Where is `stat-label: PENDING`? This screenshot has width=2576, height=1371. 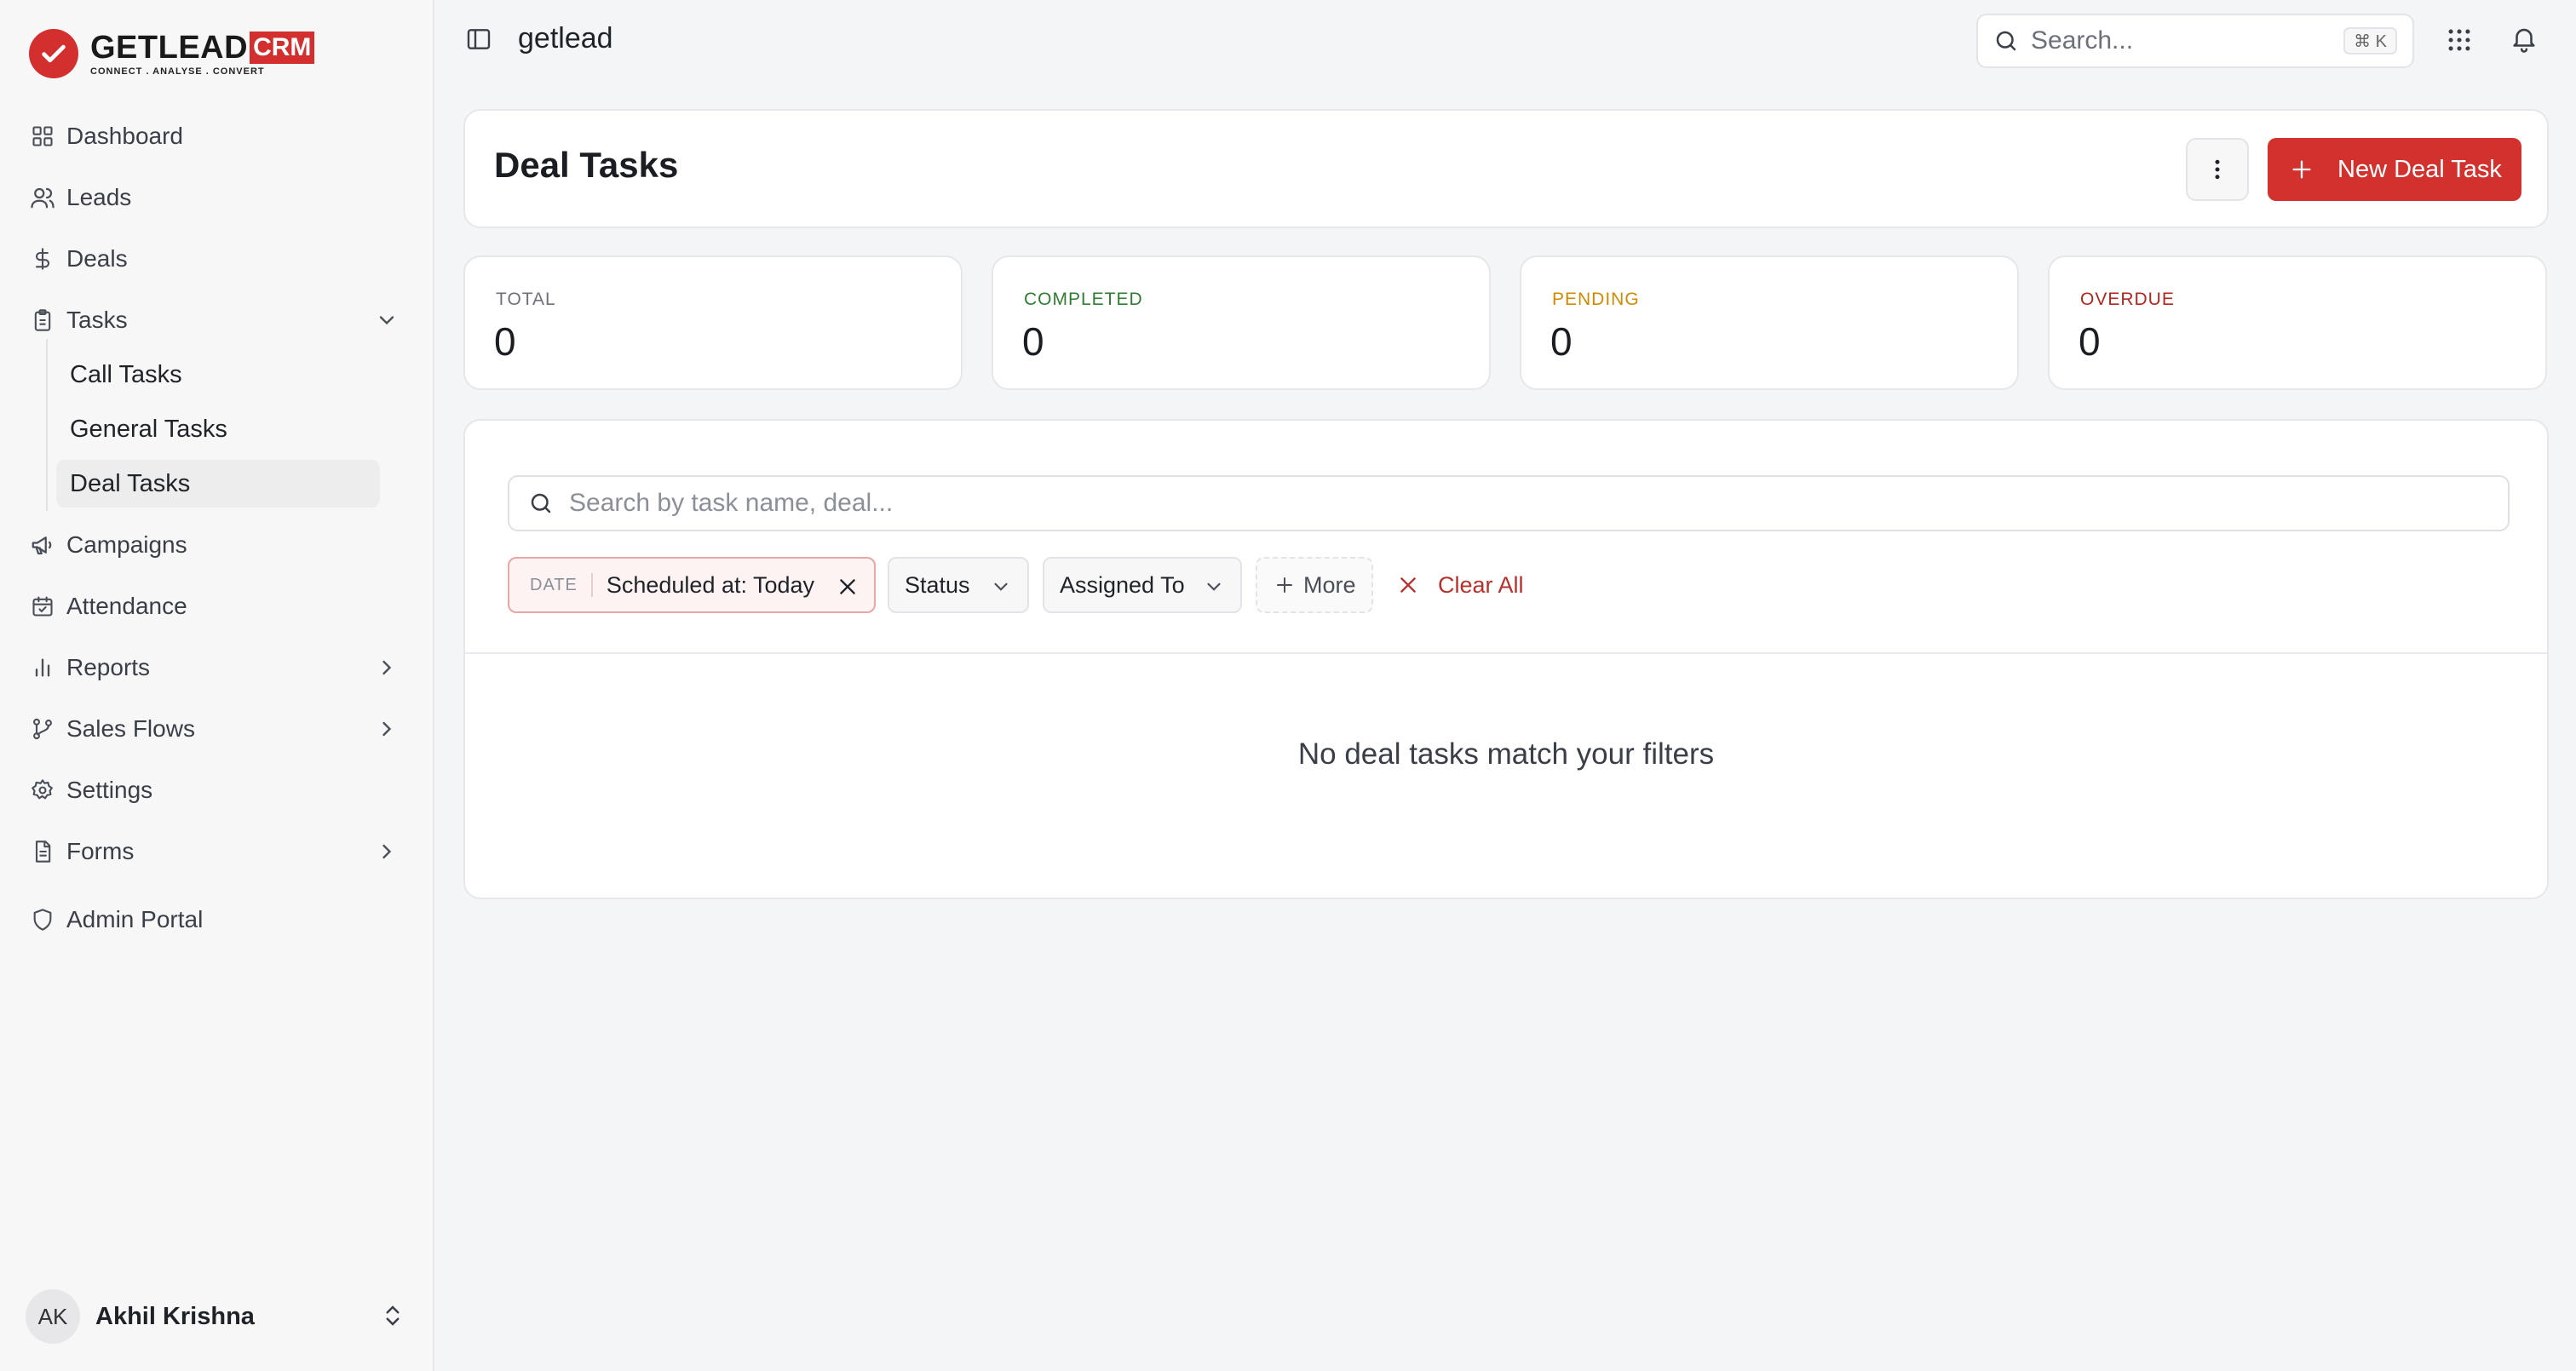 stat-label: PENDING is located at coordinates (1596, 299).